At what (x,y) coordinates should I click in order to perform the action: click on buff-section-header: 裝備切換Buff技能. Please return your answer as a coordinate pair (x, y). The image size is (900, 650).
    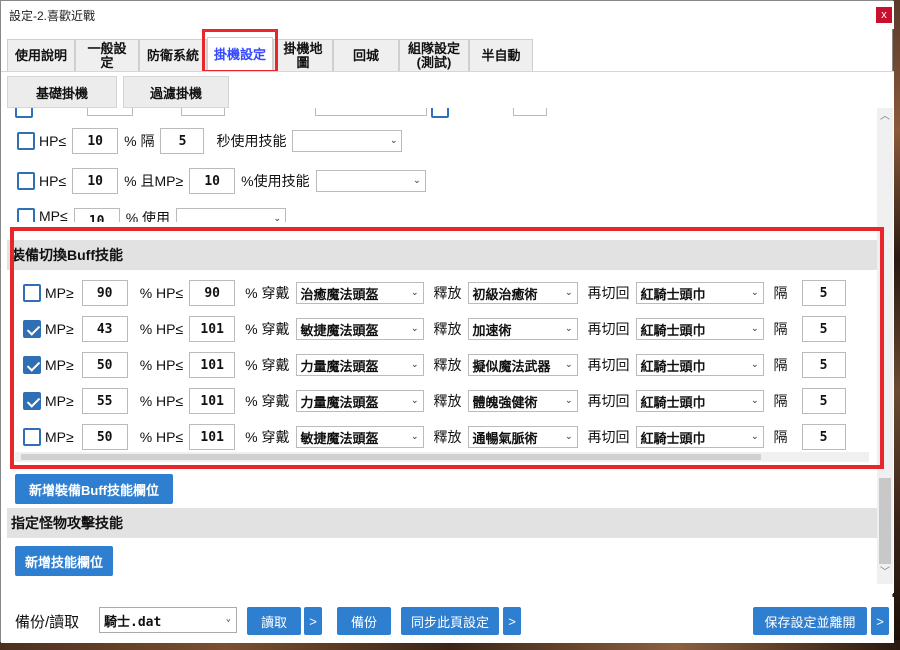
    Looking at the image, I should click on (442, 255).